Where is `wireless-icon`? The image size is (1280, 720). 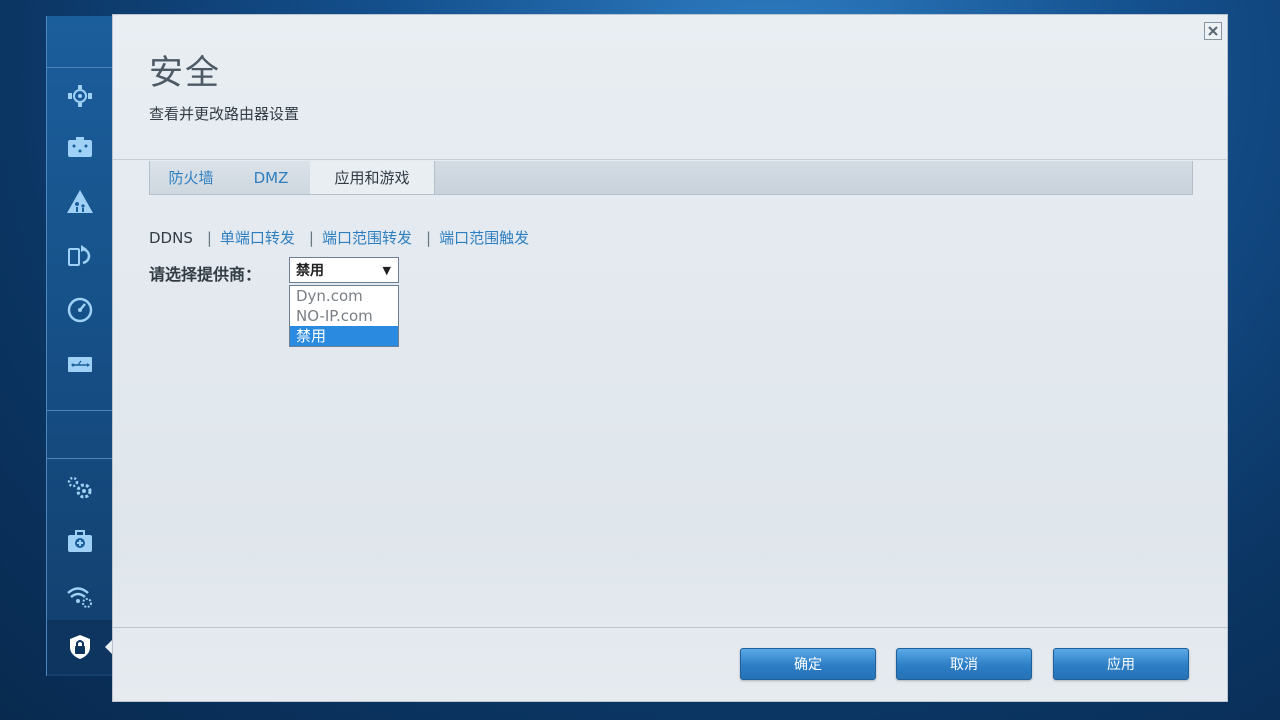 wireless-icon is located at coordinates (79, 597).